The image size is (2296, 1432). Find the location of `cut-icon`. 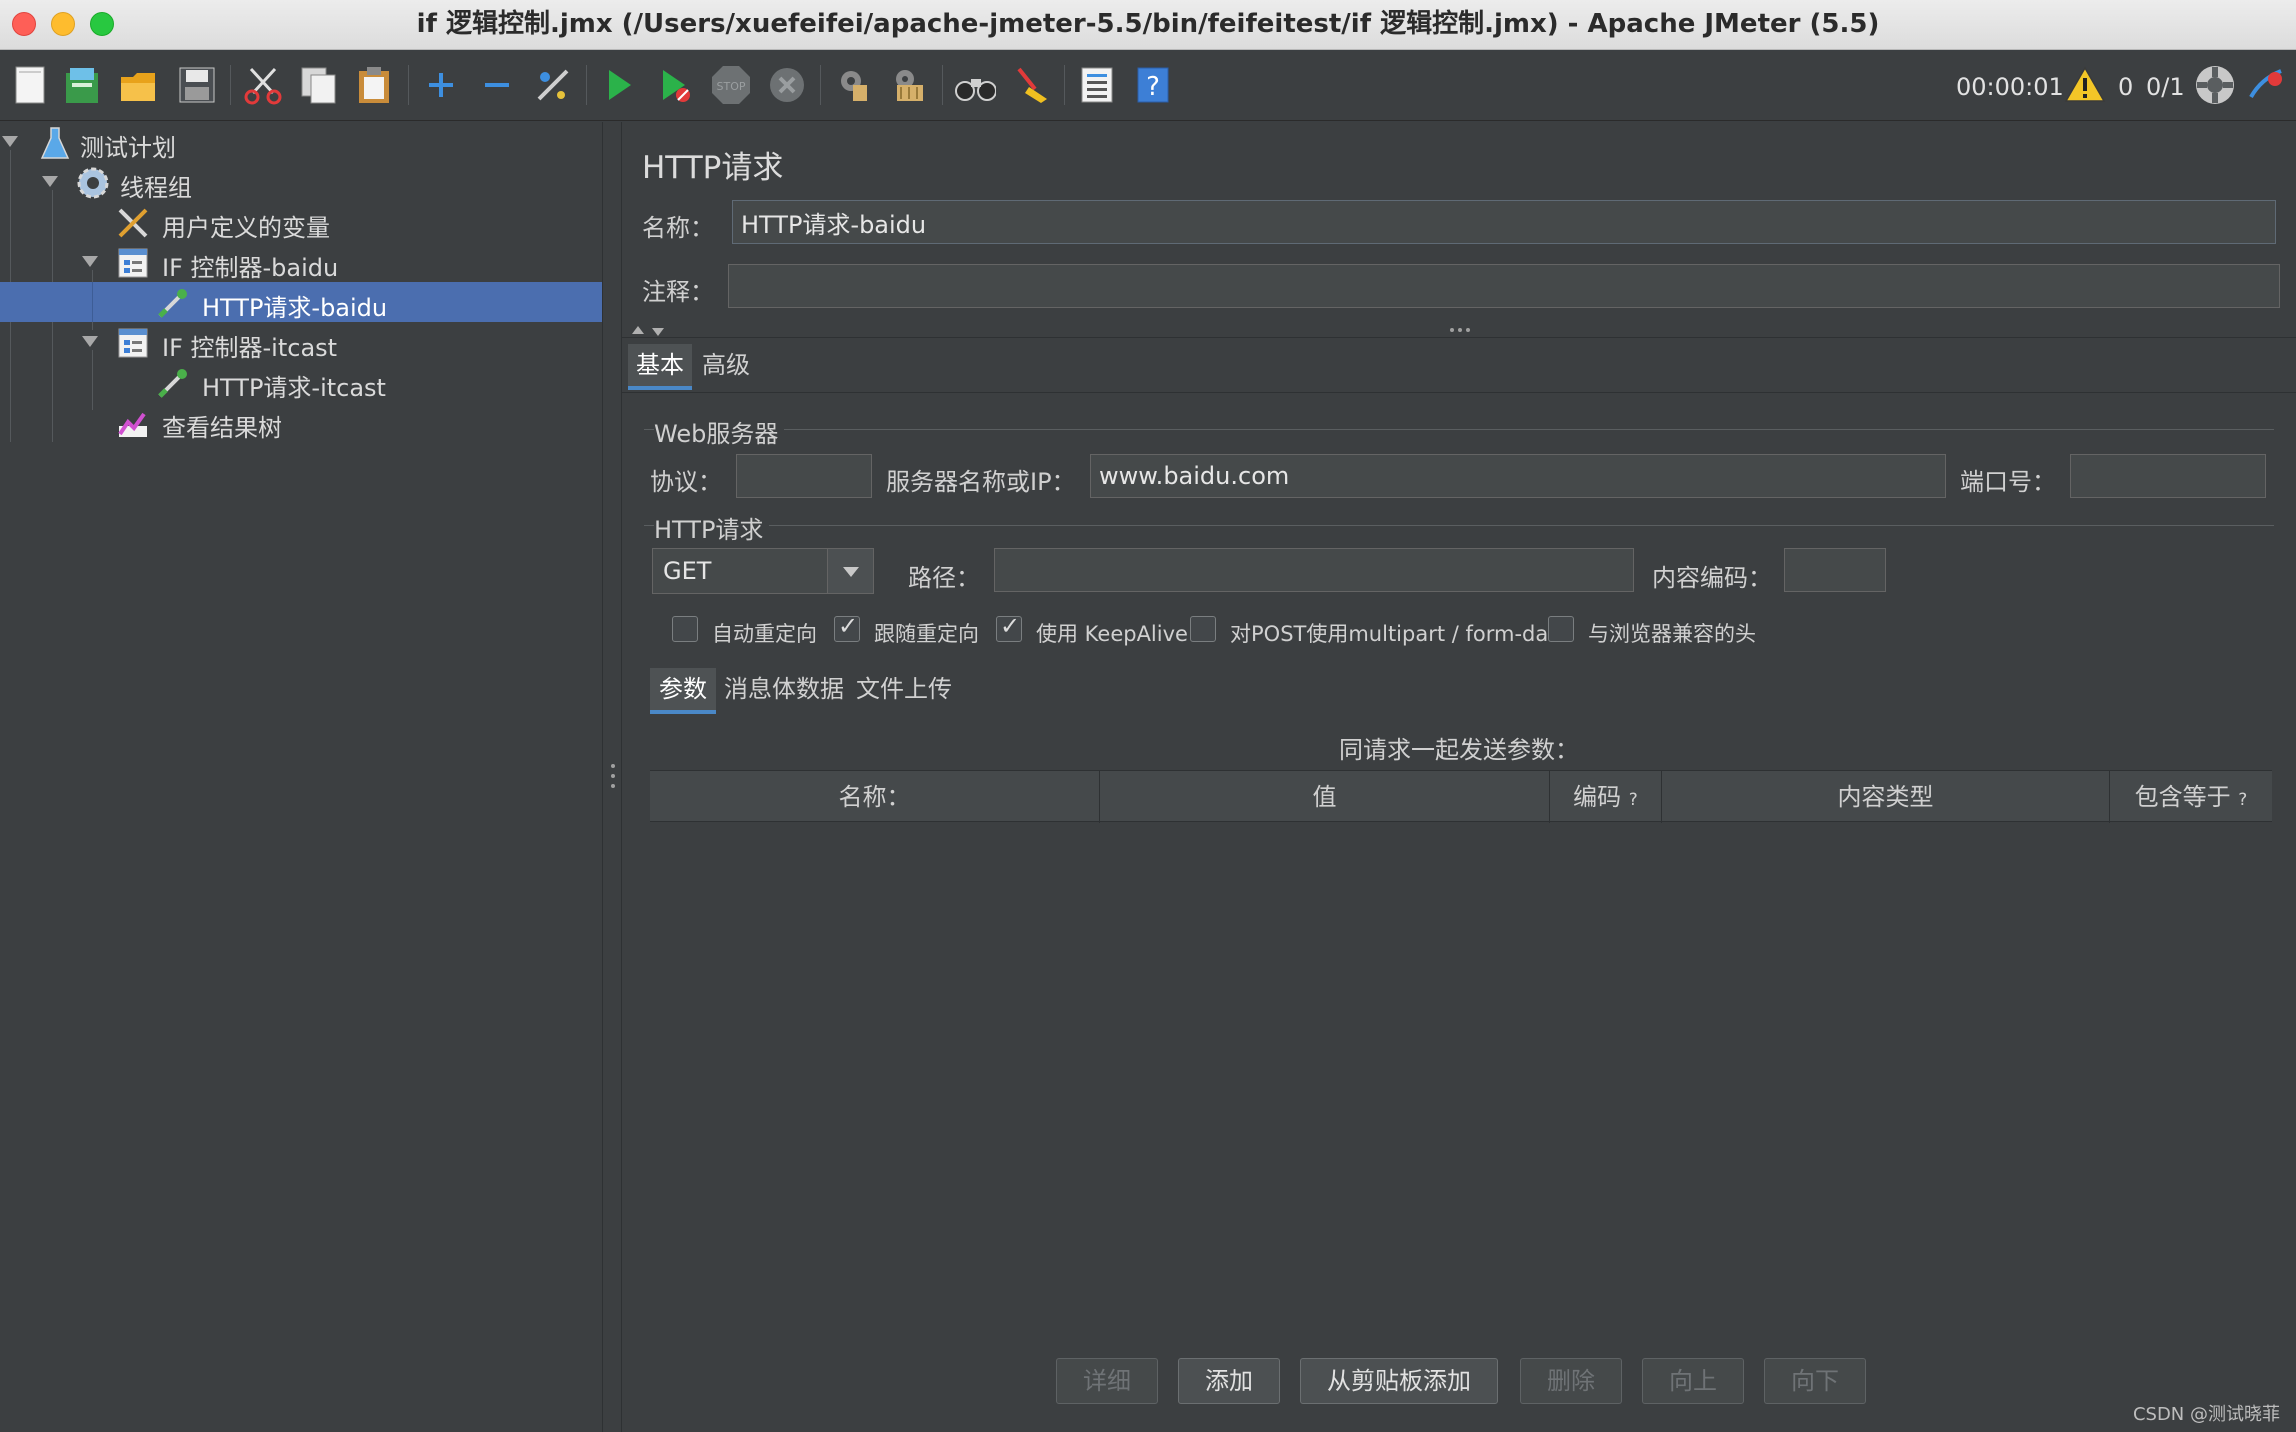

cut-icon is located at coordinates (263, 85).